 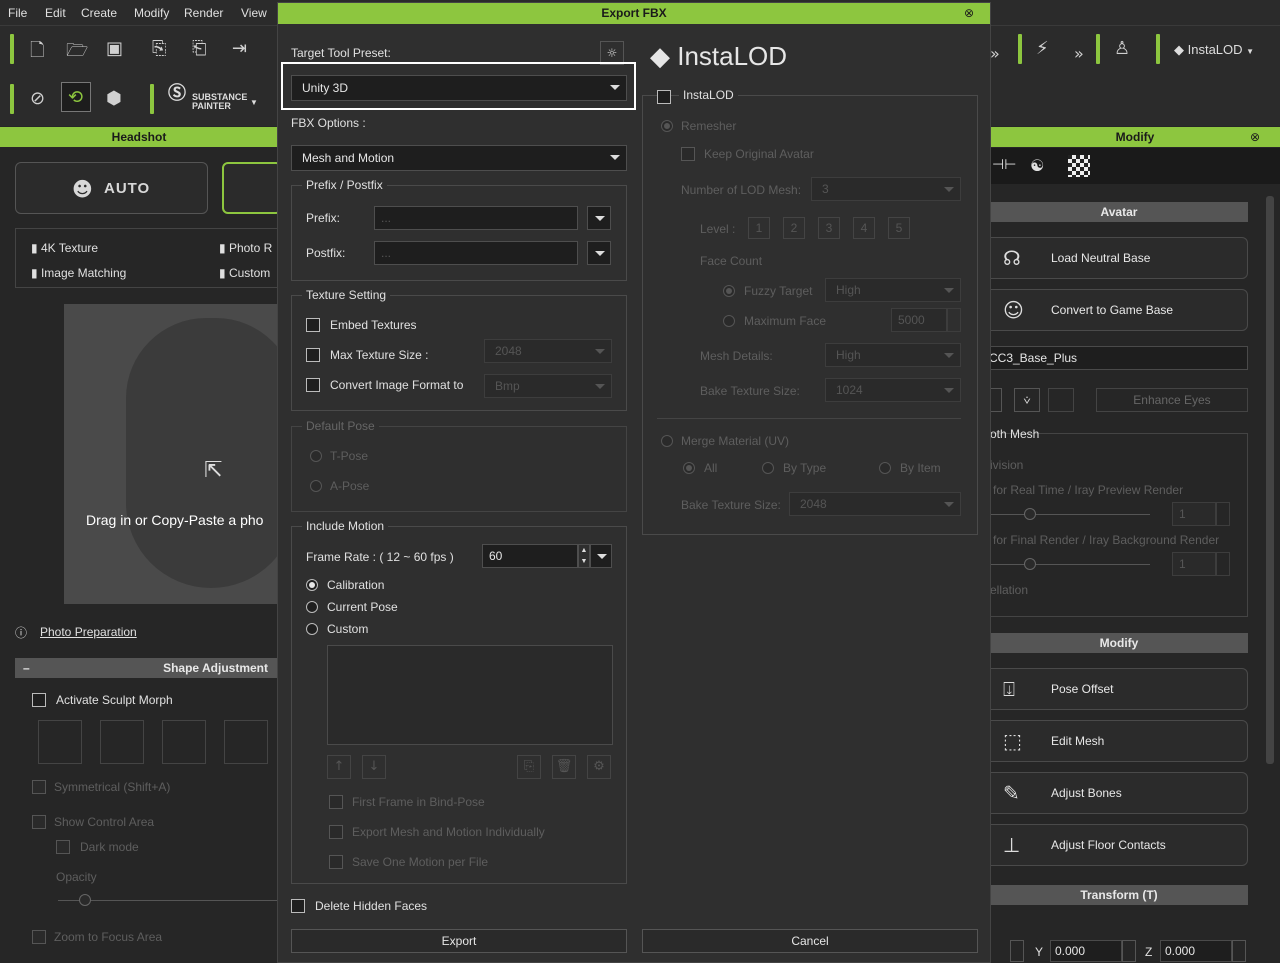 What do you see at coordinates (864, 228) in the screenshot?
I see `level-4-button: 4` at bounding box center [864, 228].